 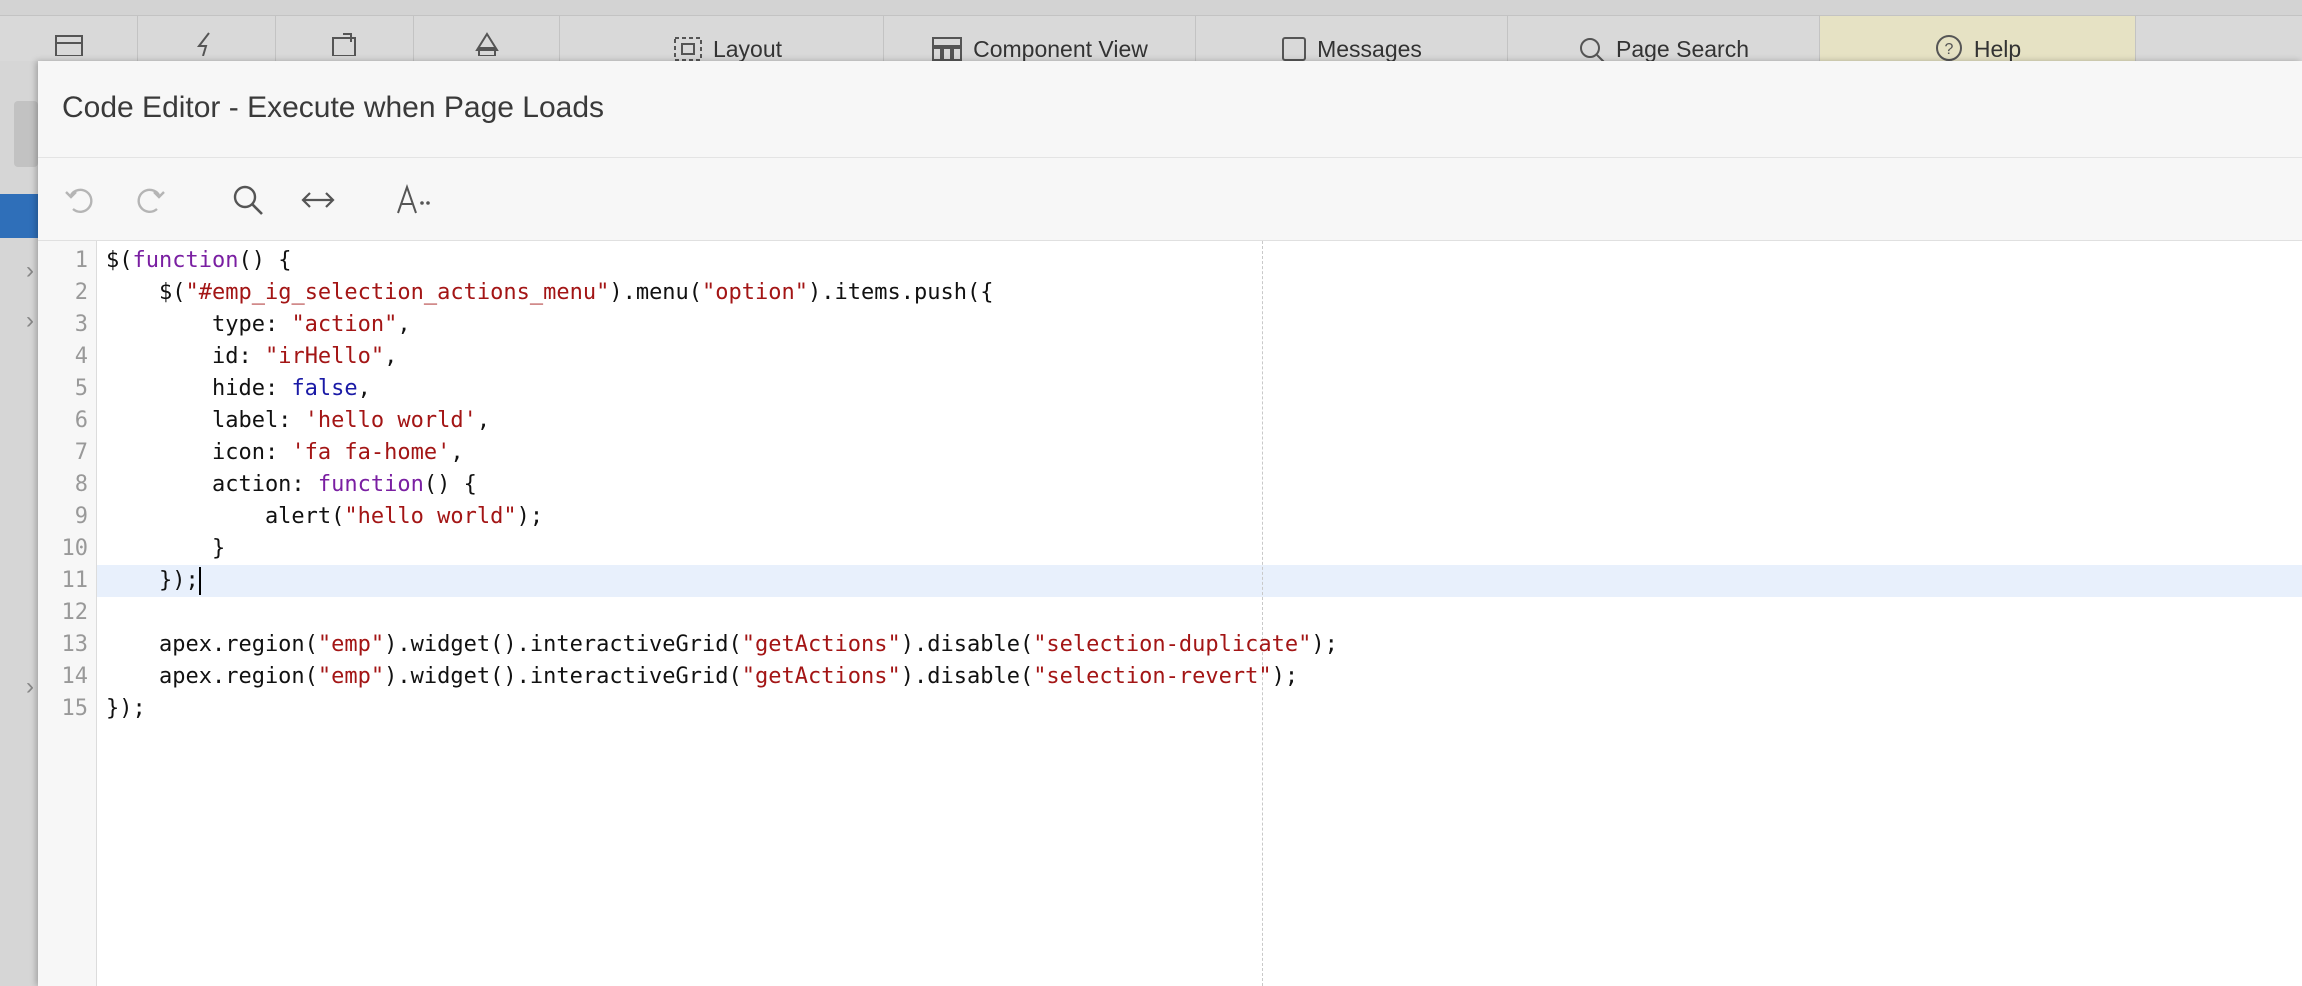 I want to click on refresh-page-icon, so click(x=345, y=44).